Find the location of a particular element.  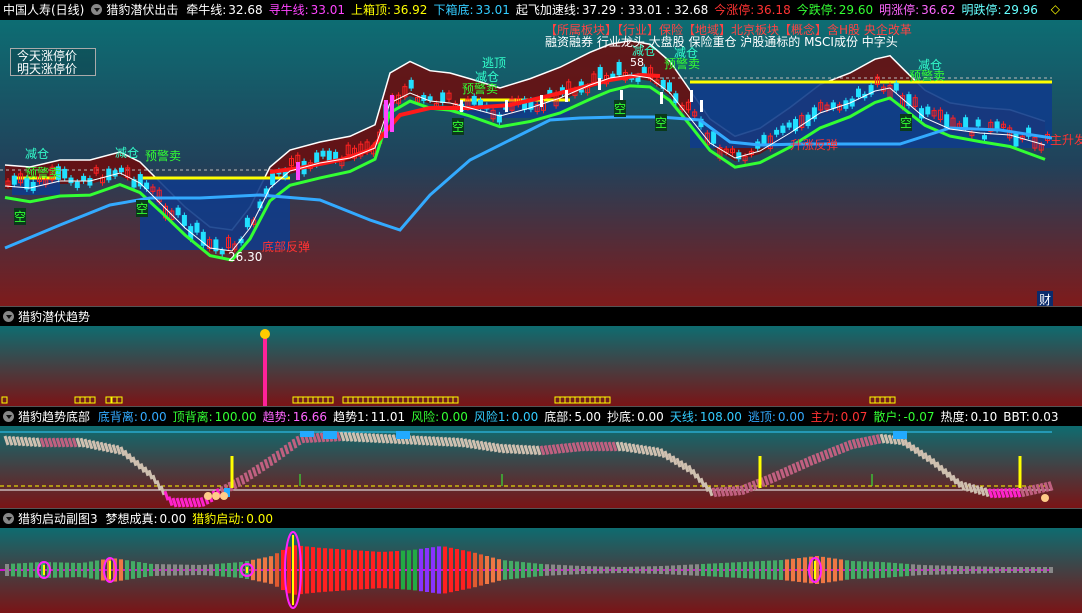

panel2-menu-icon is located at coordinates (8, 316).